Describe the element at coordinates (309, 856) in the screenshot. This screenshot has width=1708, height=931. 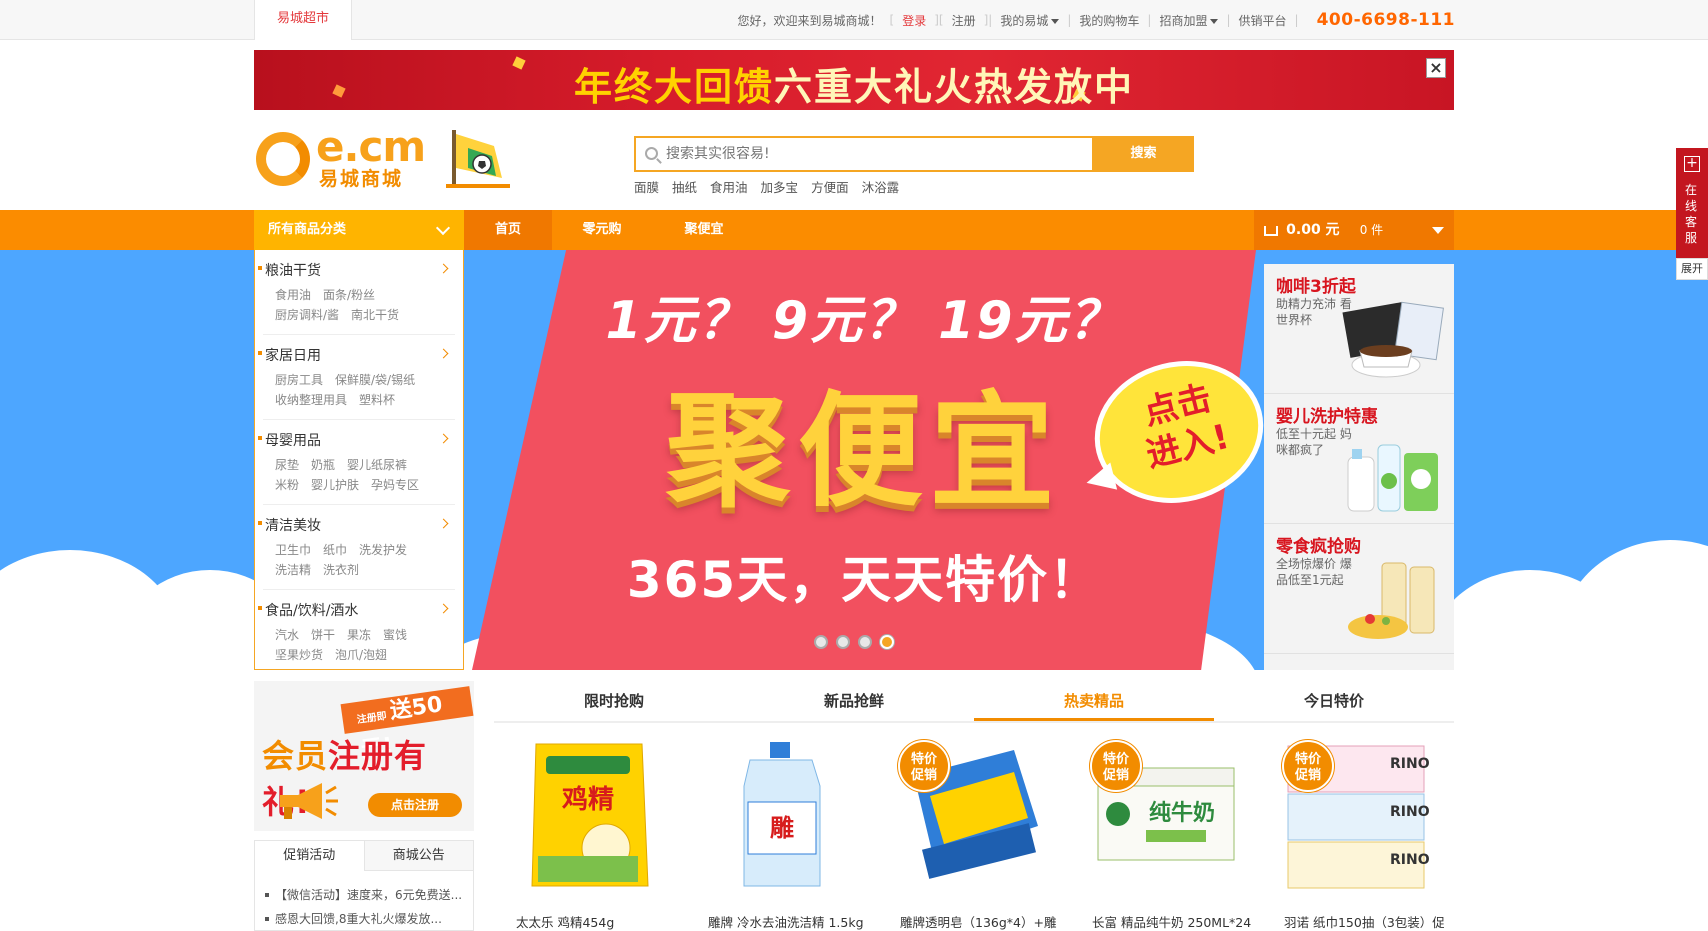
I see `tab-promotions: 促销活动` at that location.